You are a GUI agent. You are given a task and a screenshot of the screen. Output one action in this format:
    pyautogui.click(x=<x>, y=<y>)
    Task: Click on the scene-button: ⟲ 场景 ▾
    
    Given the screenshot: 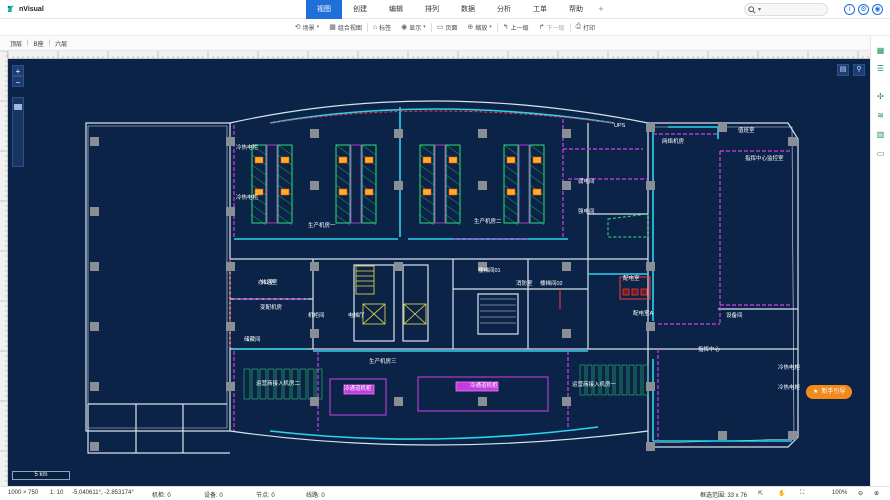 What is the action you would take?
    pyautogui.click(x=307, y=27)
    